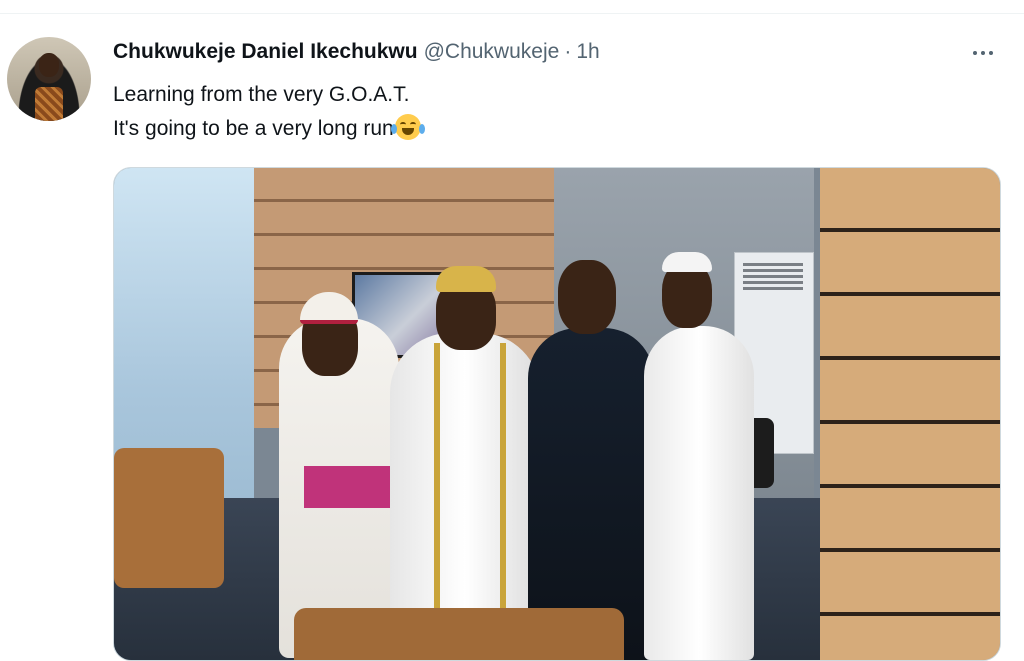 The image size is (1024, 661). What do you see at coordinates (49, 79) in the screenshot?
I see `avatar` at bounding box center [49, 79].